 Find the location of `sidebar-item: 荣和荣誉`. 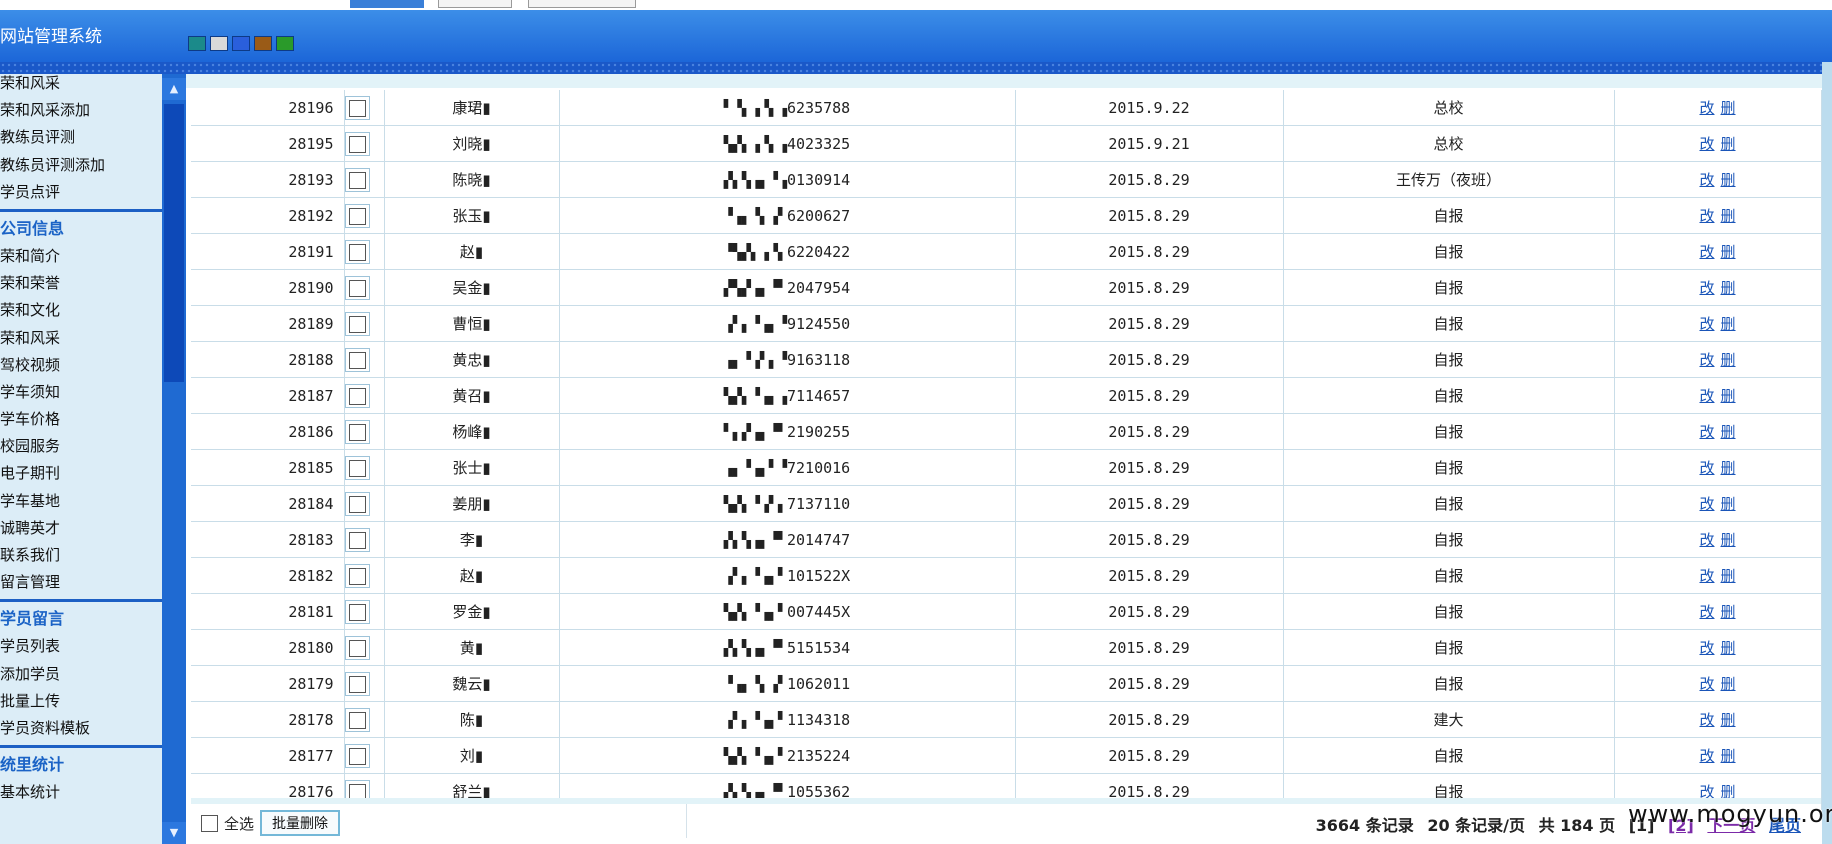

sidebar-item: 荣和荣誉 is located at coordinates (81, 283).